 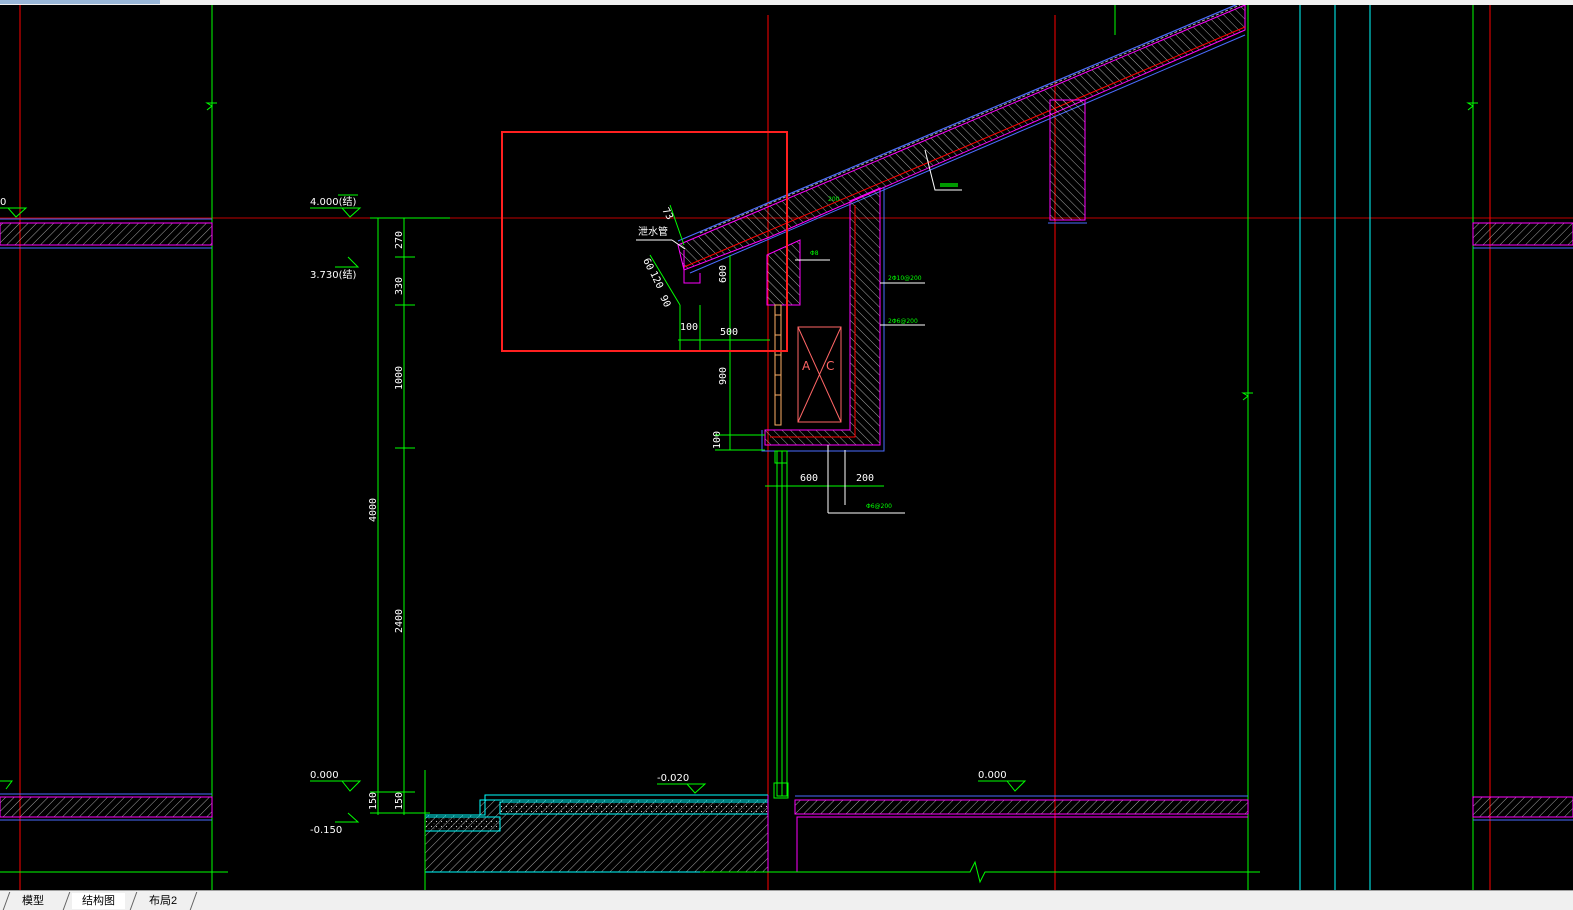 What do you see at coordinates (806, 366) in the screenshot?
I see `ac-label-a: A` at bounding box center [806, 366].